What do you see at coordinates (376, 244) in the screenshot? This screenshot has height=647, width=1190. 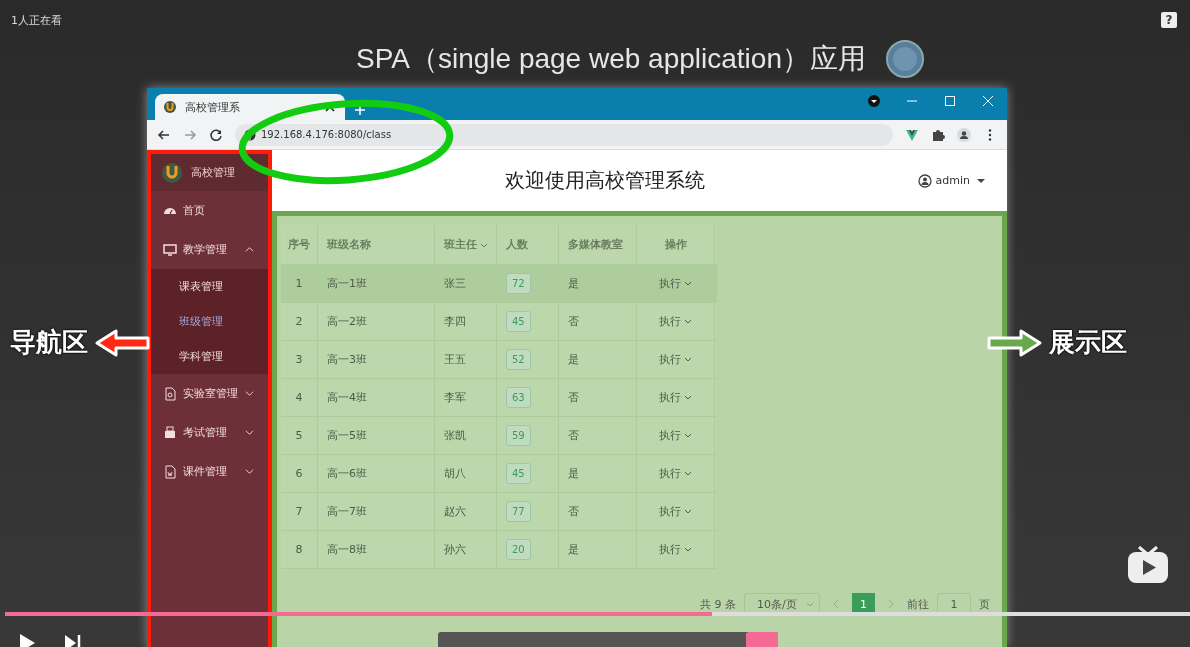 I see `column-header: 班级名称` at bounding box center [376, 244].